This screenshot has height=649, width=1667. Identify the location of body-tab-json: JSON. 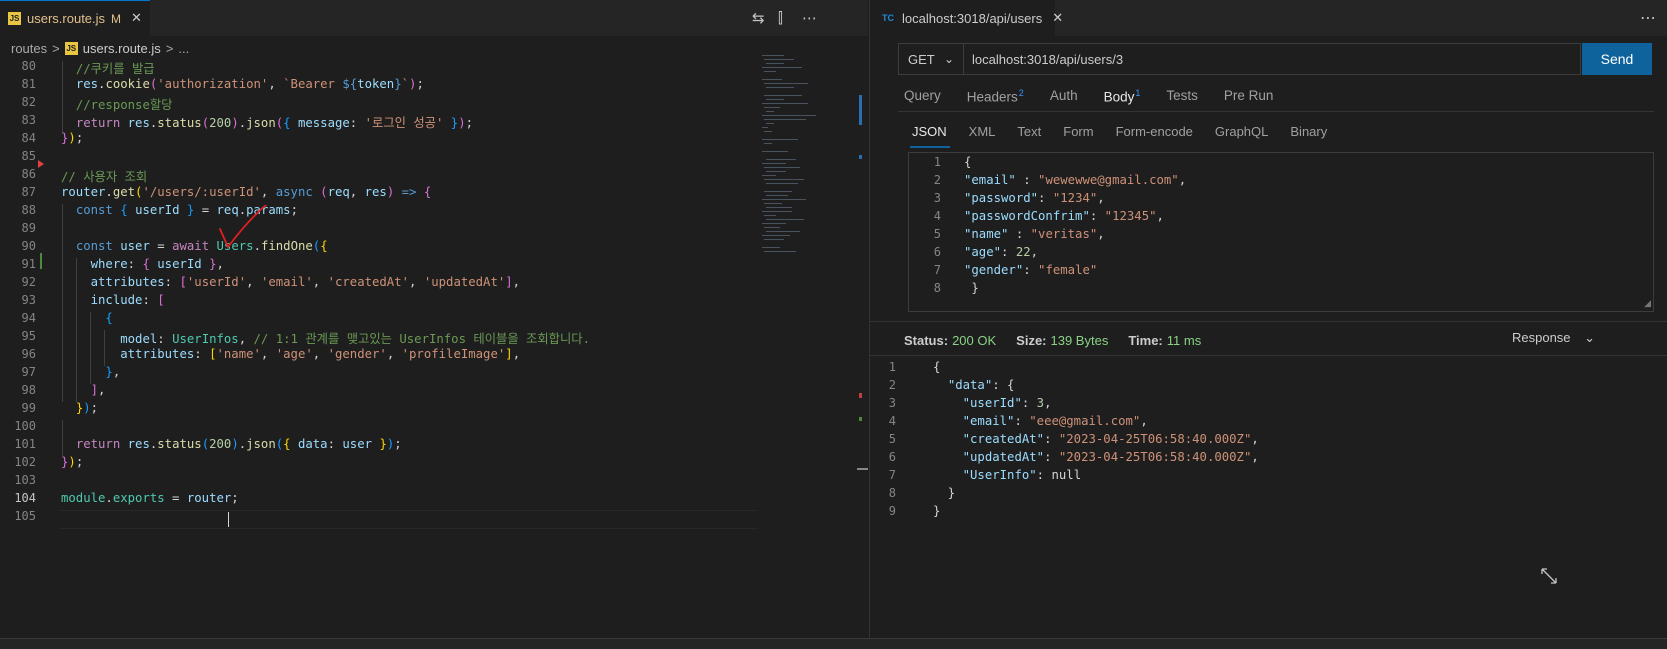
(929, 135).